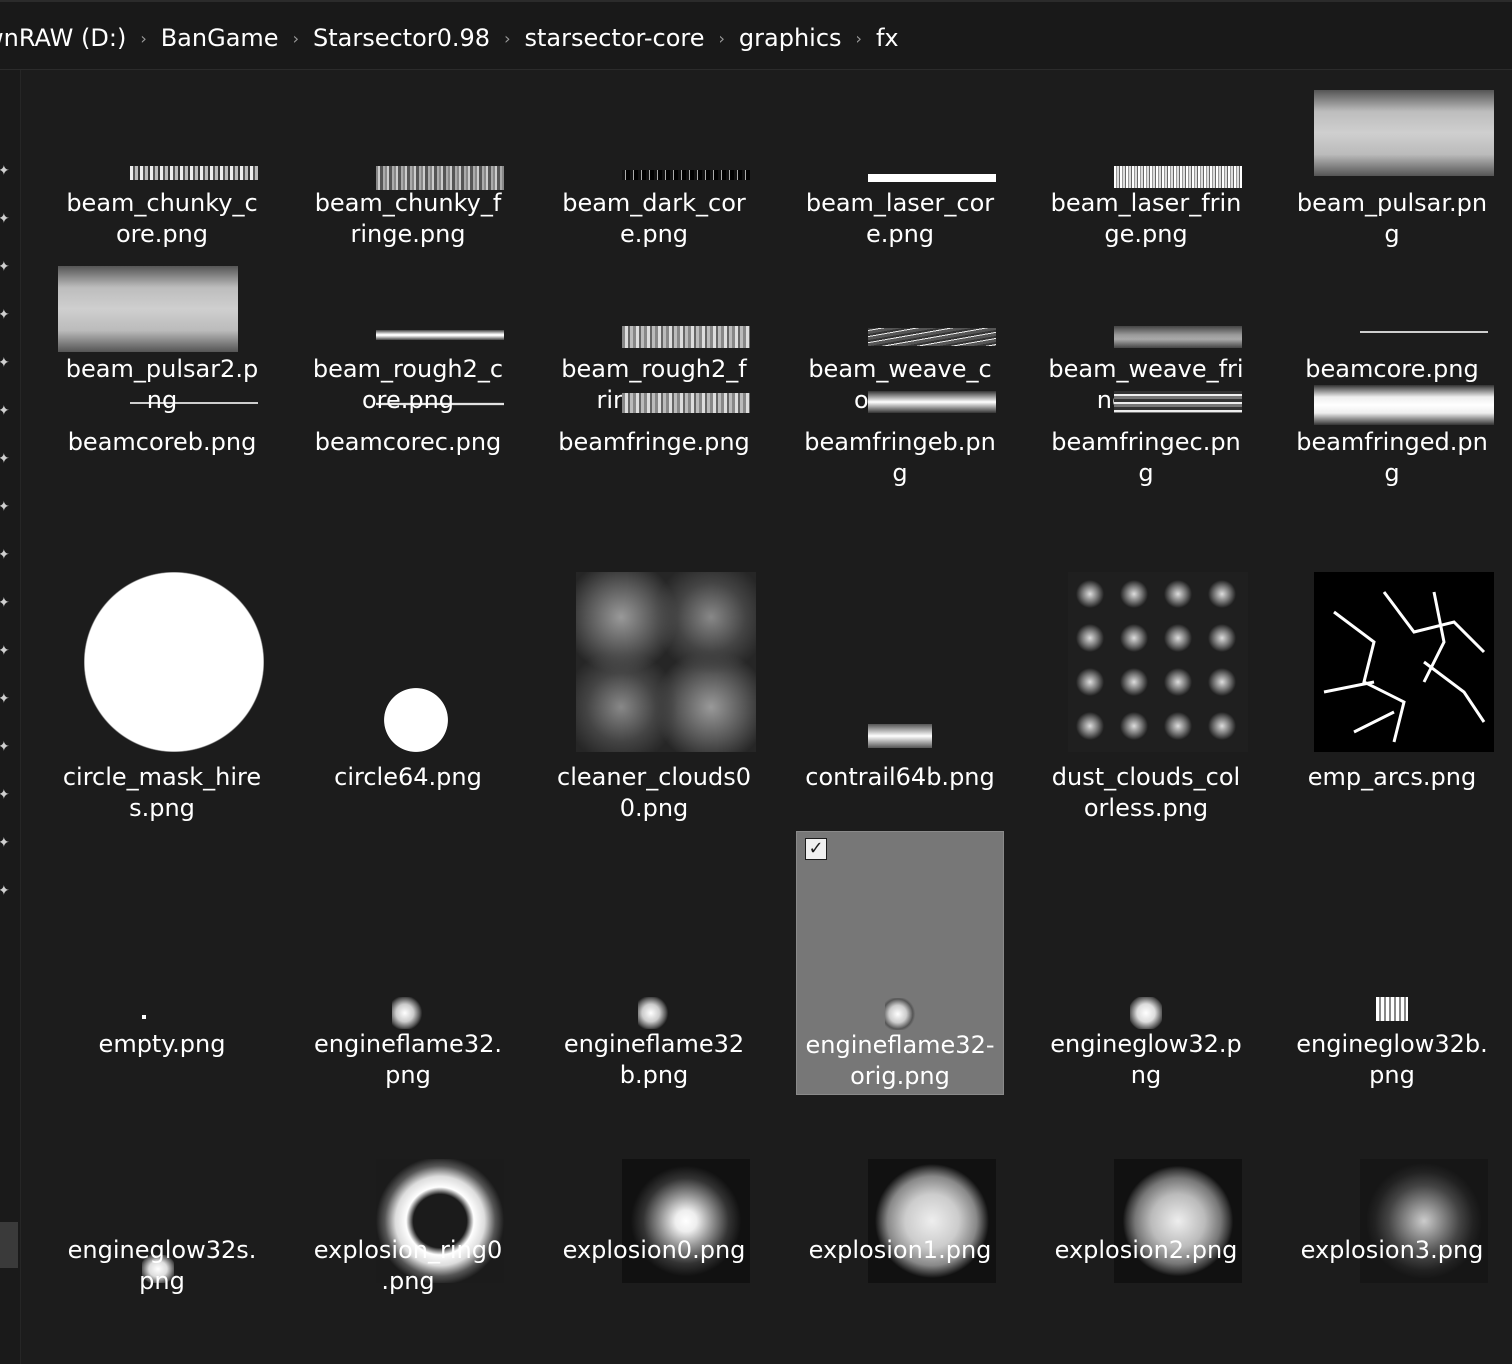 The width and height of the screenshot is (1512, 1364). I want to click on file-item: beamfringe.png, so click(654, 442).